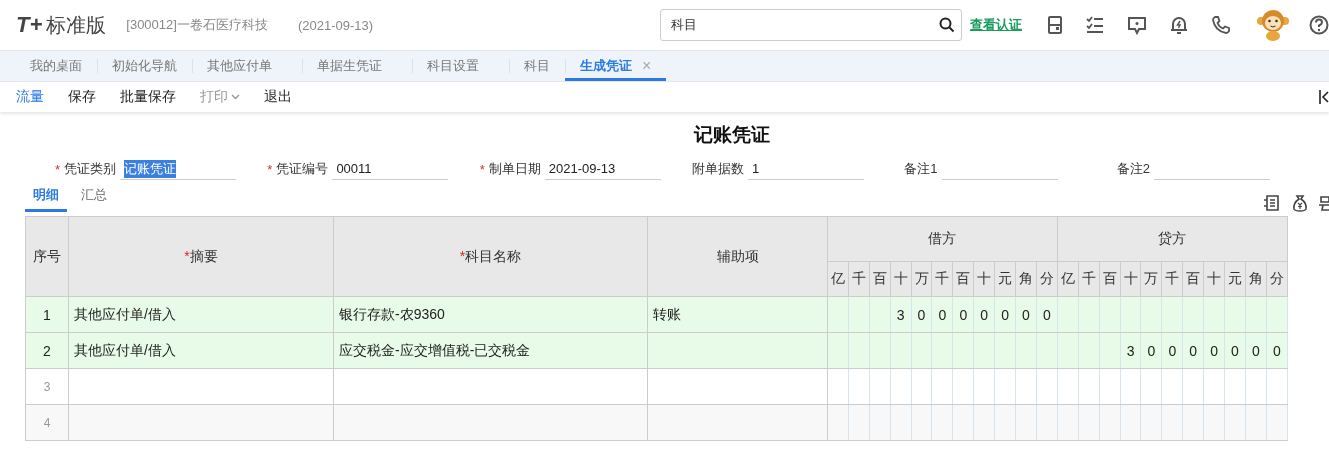 Image resolution: width=1329 pixels, height=452 pixels. I want to click on bell-icon, so click(1179, 25).